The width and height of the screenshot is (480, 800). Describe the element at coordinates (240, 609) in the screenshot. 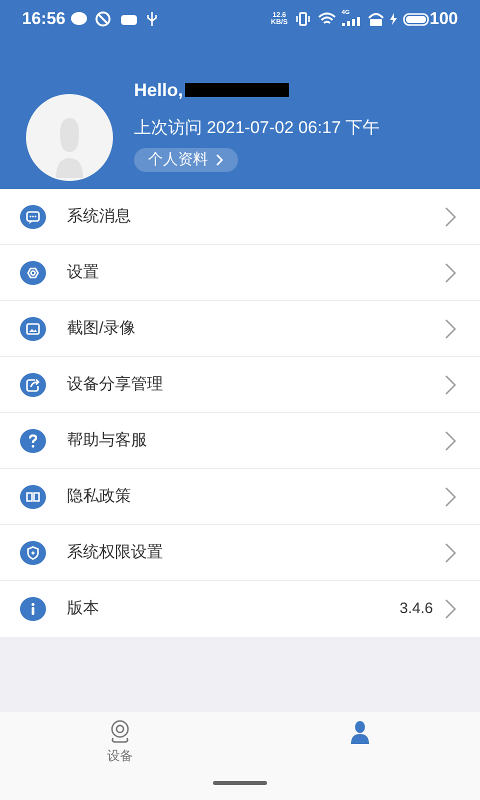

I see `menu-item: 版本 3.4.6` at that location.